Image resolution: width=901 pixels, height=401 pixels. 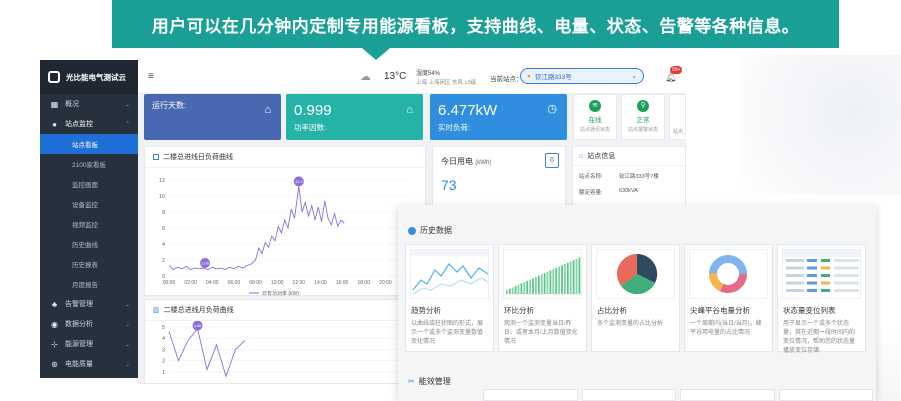 What do you see at coordinates (385, 283) in the screenshot?
I see `x-tick-label: 20:00` at bounding box center [385, 283].